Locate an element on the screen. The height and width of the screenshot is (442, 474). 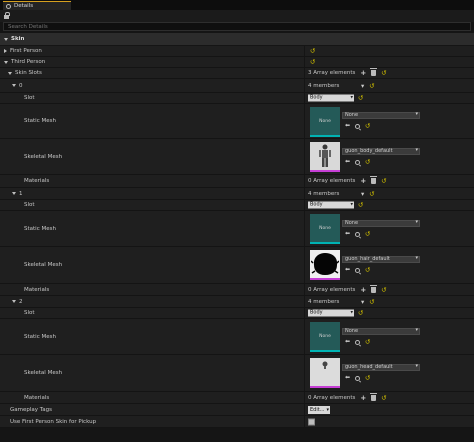
details-icon is located at coordinates (8, 6).